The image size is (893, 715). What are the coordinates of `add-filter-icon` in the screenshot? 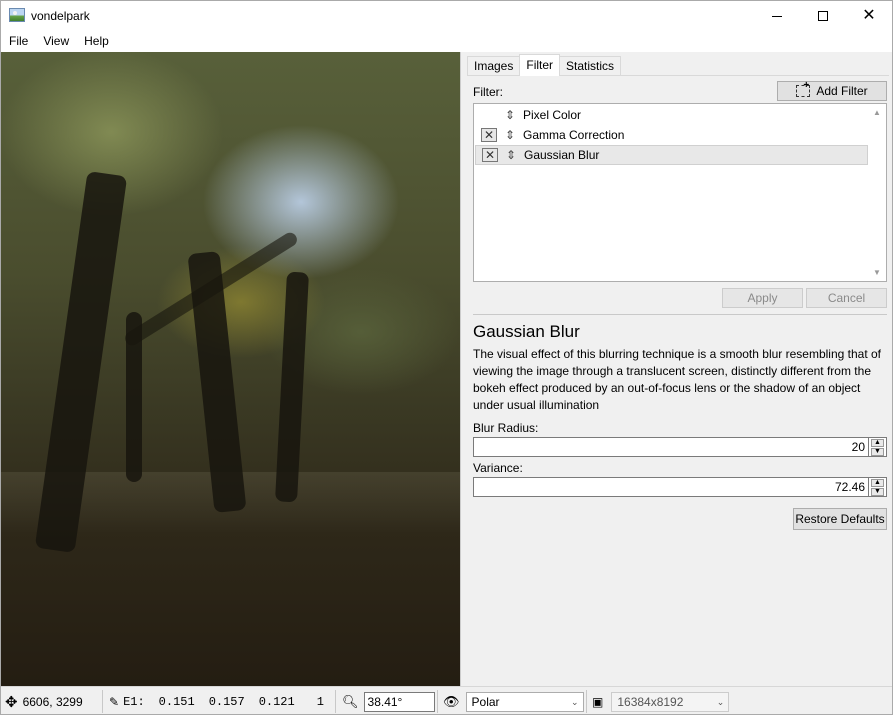 It's located at (803, 88).